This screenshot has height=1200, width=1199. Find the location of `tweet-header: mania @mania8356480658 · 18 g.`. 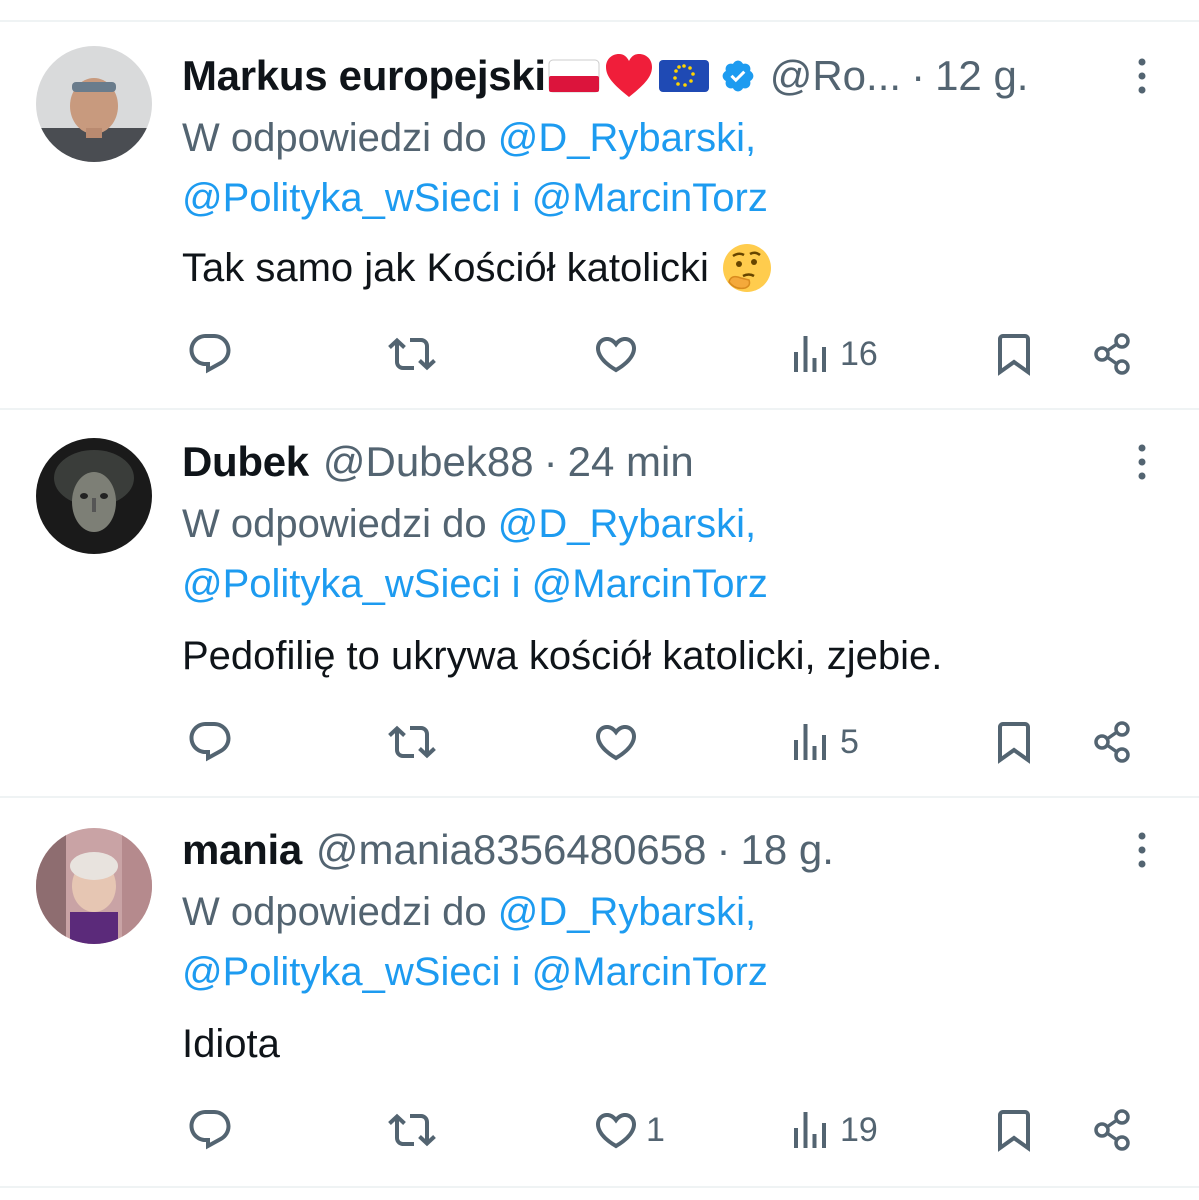

tweet-header: mania @mania8356480658 · 18 g. is located at coordinates (508, 850).